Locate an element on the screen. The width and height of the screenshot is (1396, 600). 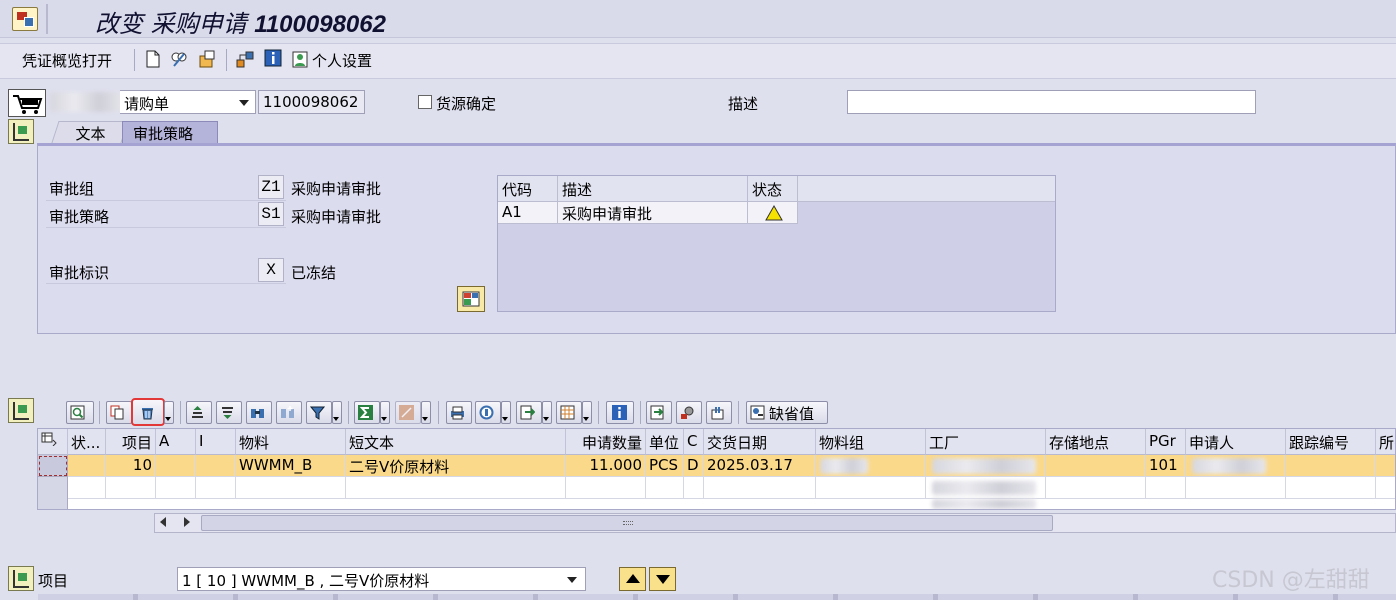
column-header-tracking-number: 跟踪编号 is located at coordinates (1331, 442).